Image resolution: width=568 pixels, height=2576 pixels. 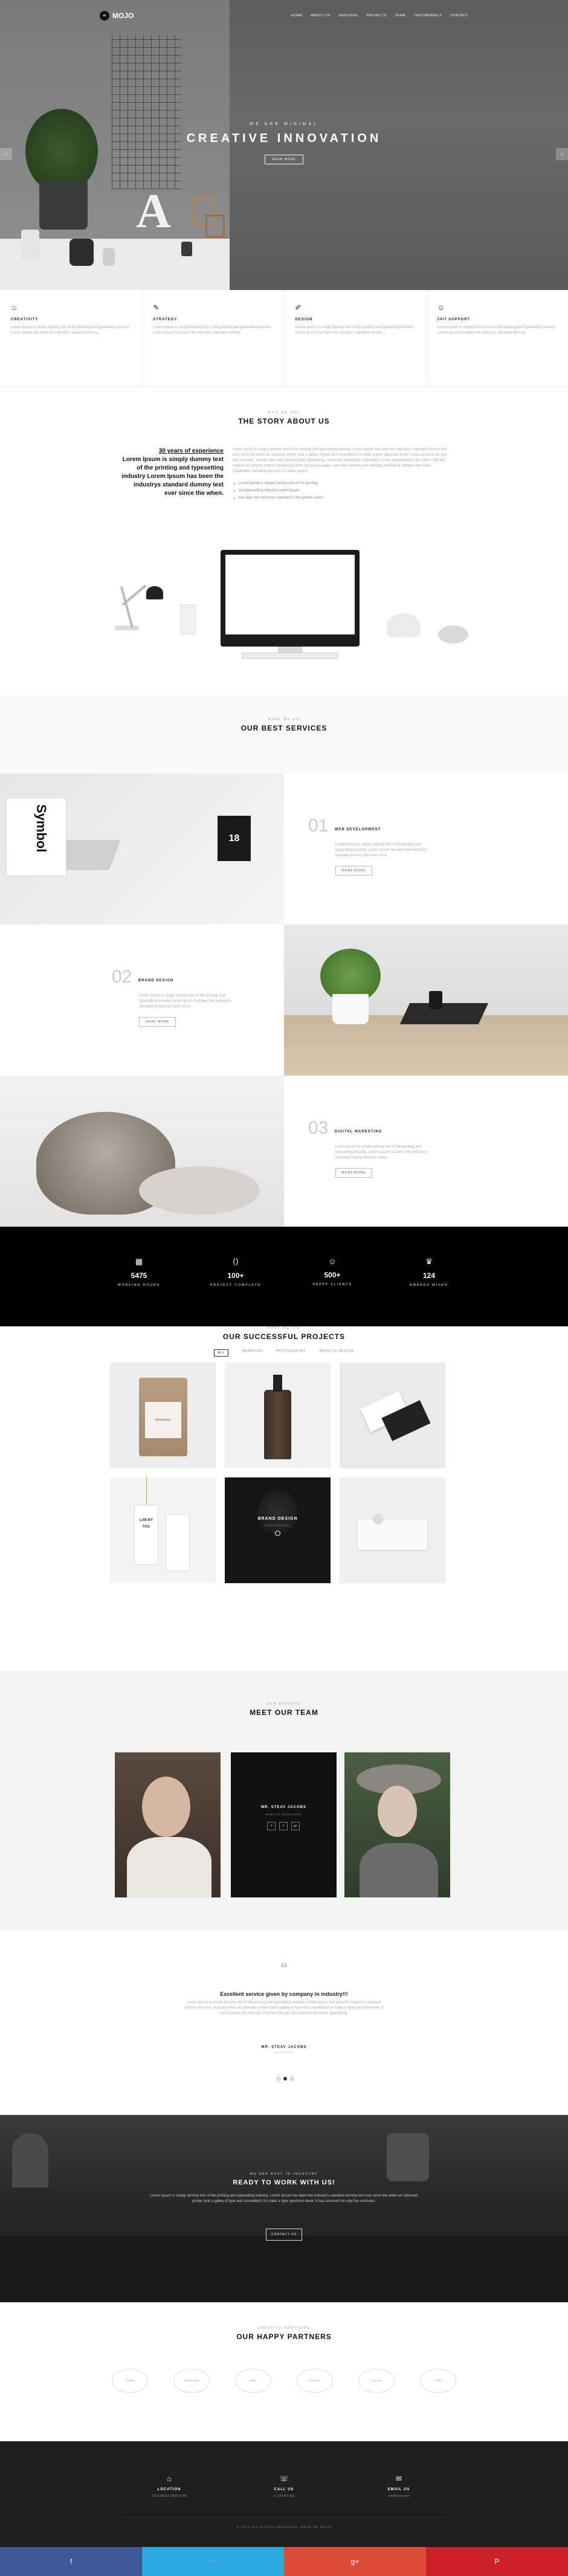 I want to click on filter-photography: PHOTOGRAPHY, so click(x=291, y=1353).